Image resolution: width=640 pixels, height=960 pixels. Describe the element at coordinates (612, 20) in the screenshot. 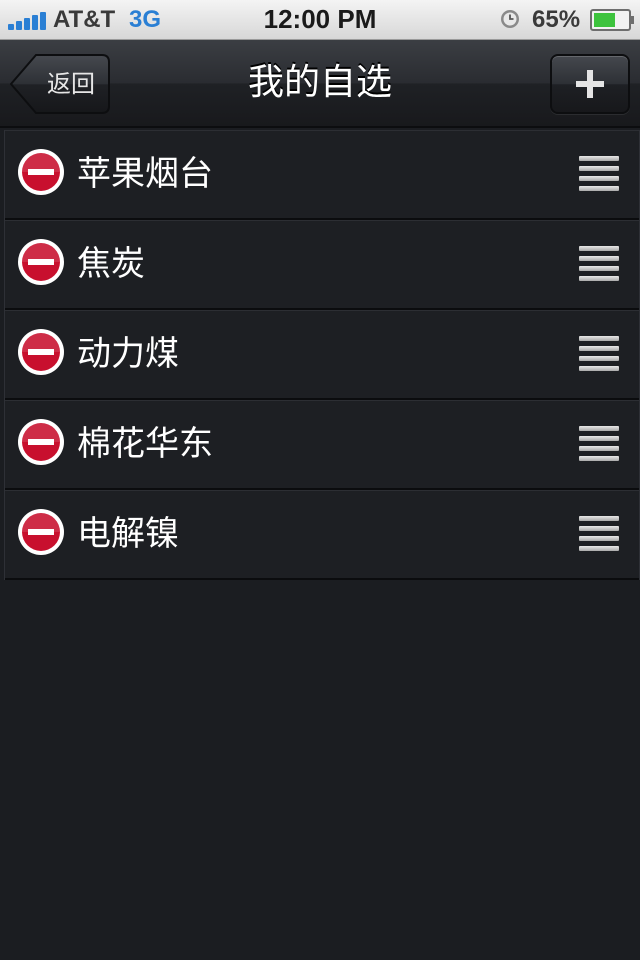

I see `battery-icon` at that location.